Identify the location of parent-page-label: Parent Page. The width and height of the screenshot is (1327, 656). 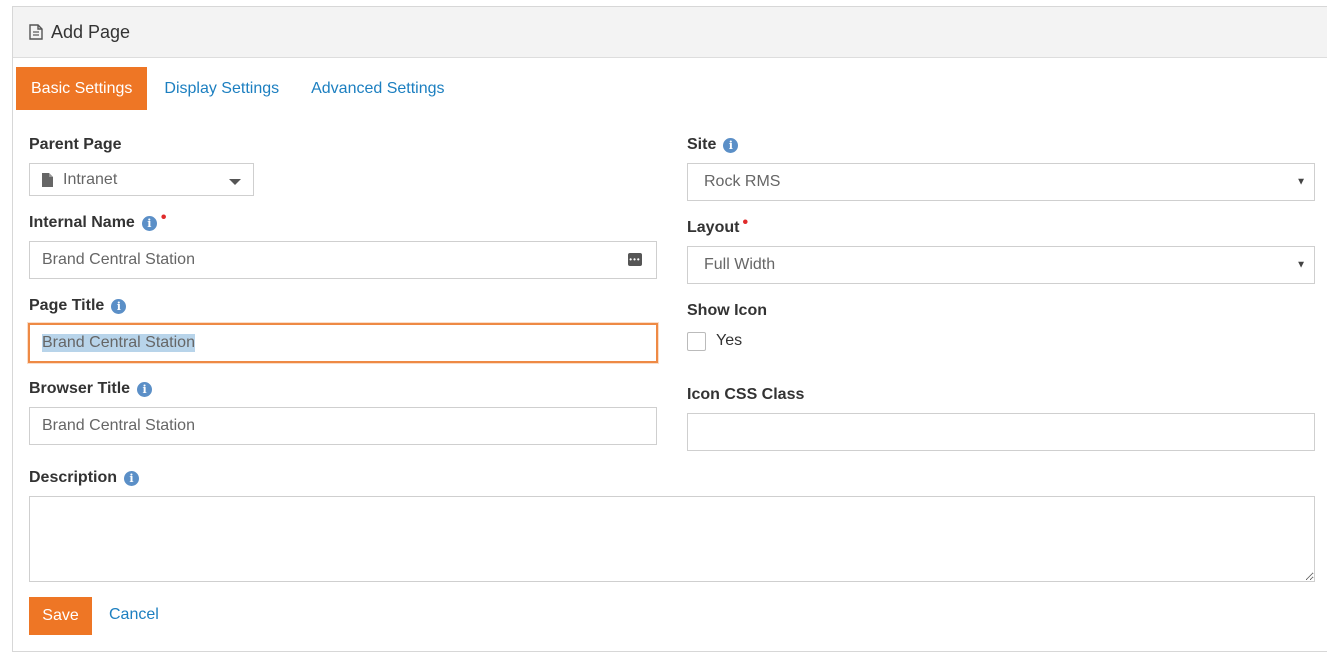
(75, 144).